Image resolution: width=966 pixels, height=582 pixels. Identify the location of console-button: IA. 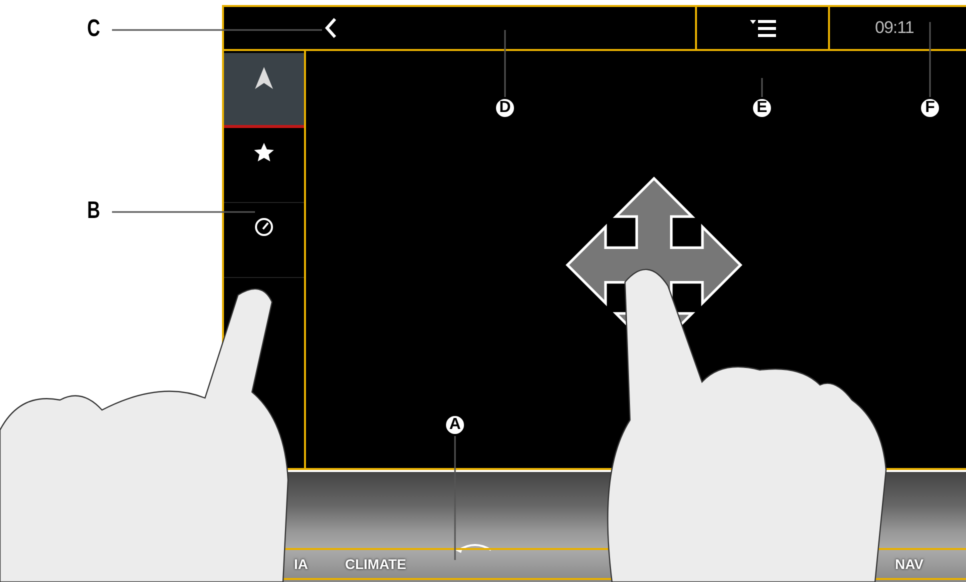
(301, 564).